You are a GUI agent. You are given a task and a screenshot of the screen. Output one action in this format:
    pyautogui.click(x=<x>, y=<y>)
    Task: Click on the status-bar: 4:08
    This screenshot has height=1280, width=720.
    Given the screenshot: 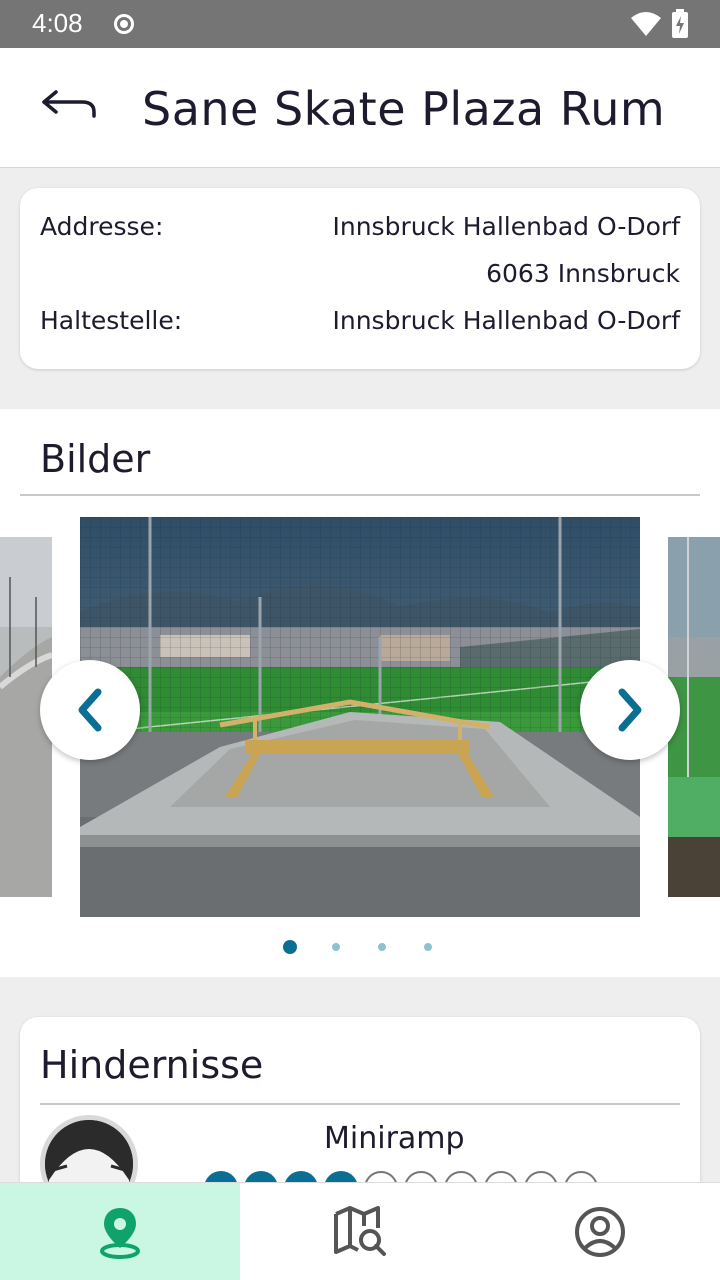 What is the action you would take?
    pyautogui.click(x=360, y=24)
    